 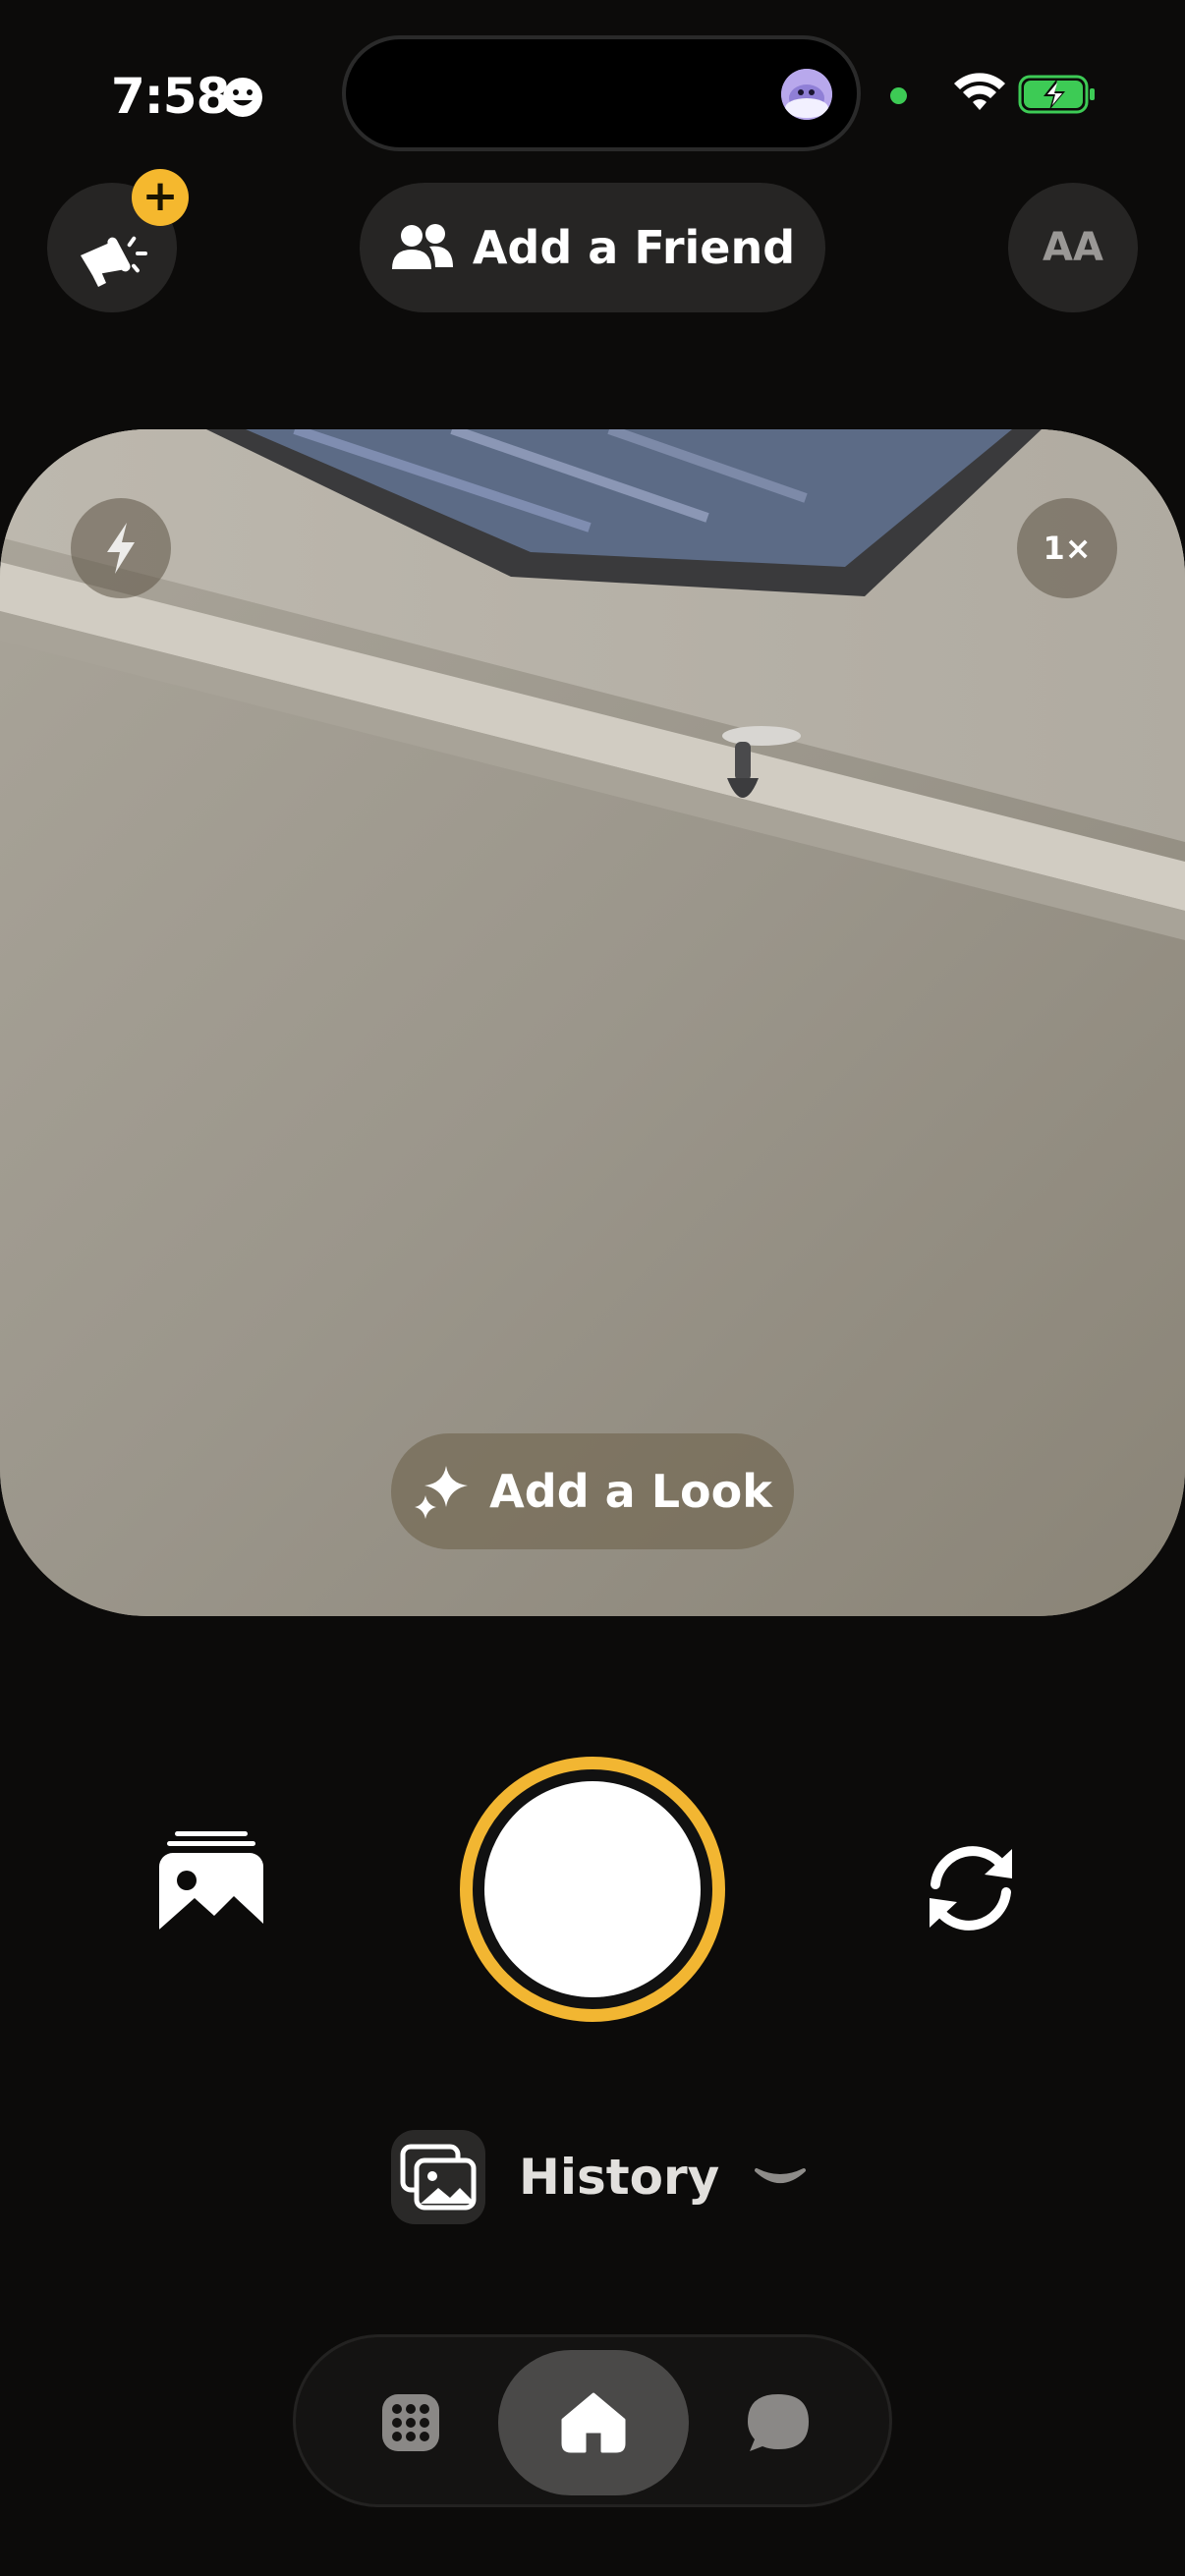 I want to click on history-label: History, so click(x=620, y=2177).